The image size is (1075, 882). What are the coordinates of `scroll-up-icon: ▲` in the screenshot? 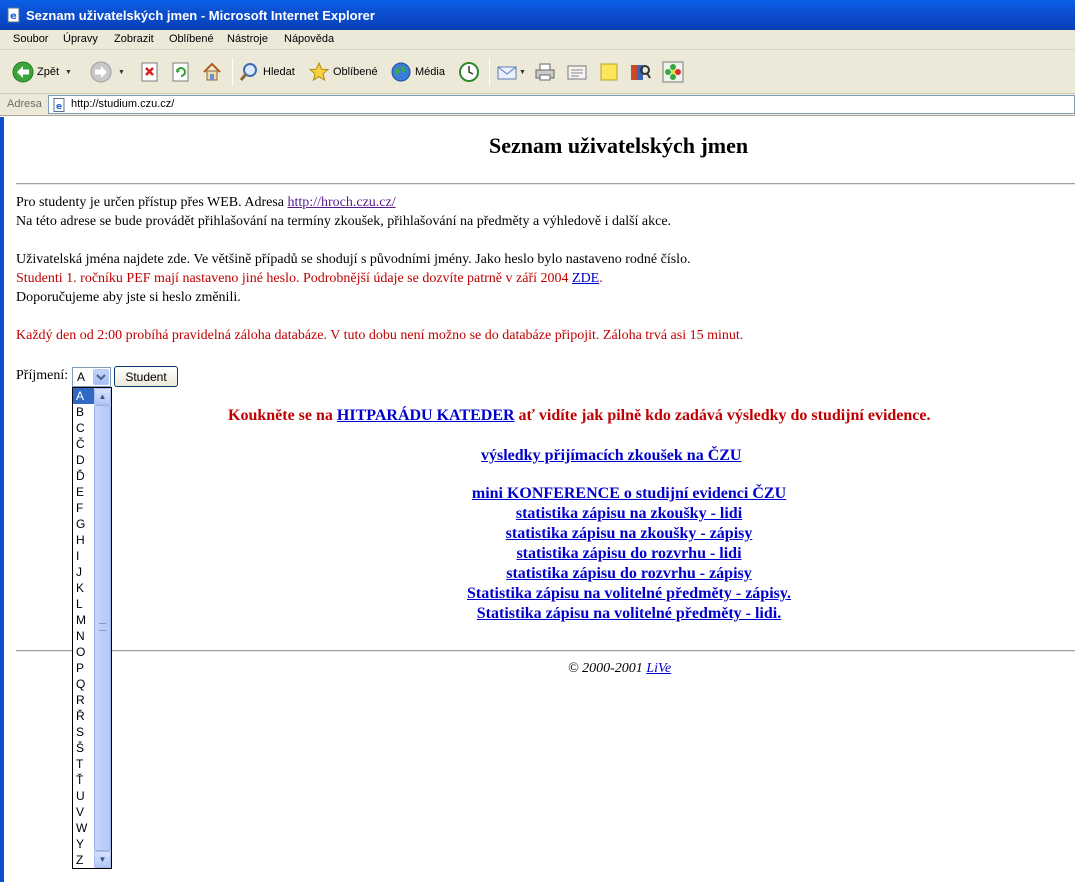 It's located at (102, 396).